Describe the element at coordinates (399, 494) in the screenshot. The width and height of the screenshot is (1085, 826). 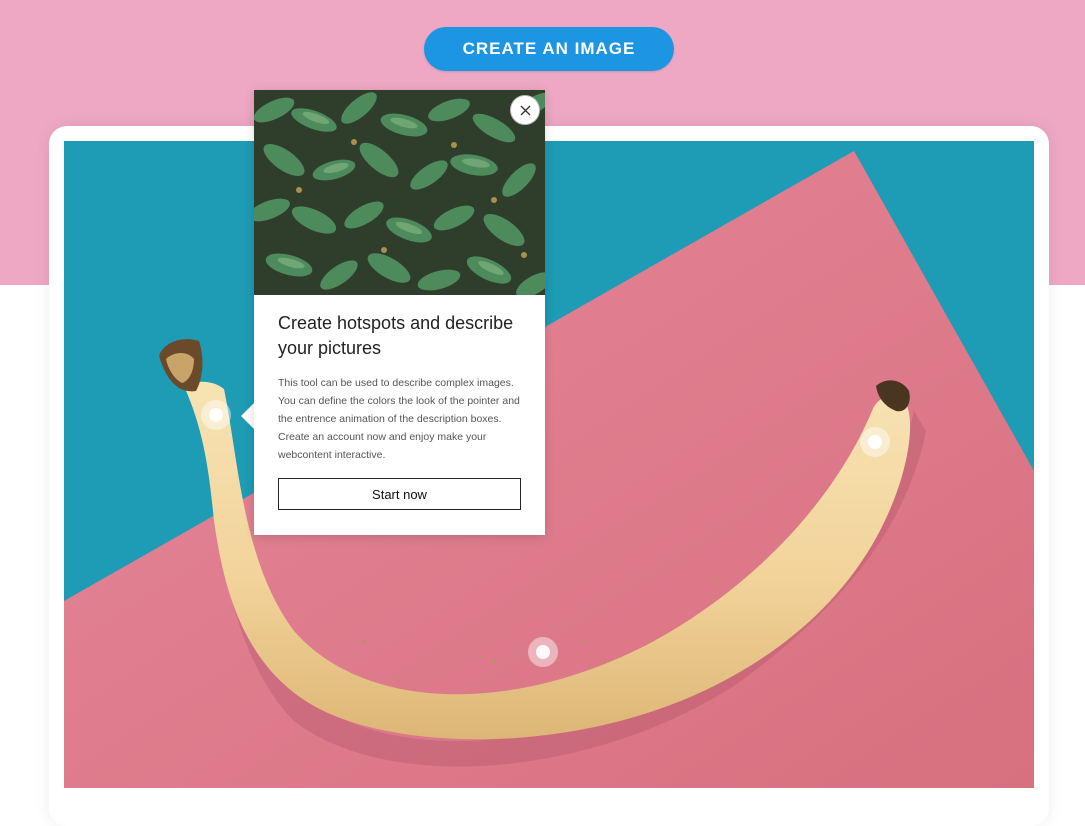
I see `start-now-button: Start now` at that location.